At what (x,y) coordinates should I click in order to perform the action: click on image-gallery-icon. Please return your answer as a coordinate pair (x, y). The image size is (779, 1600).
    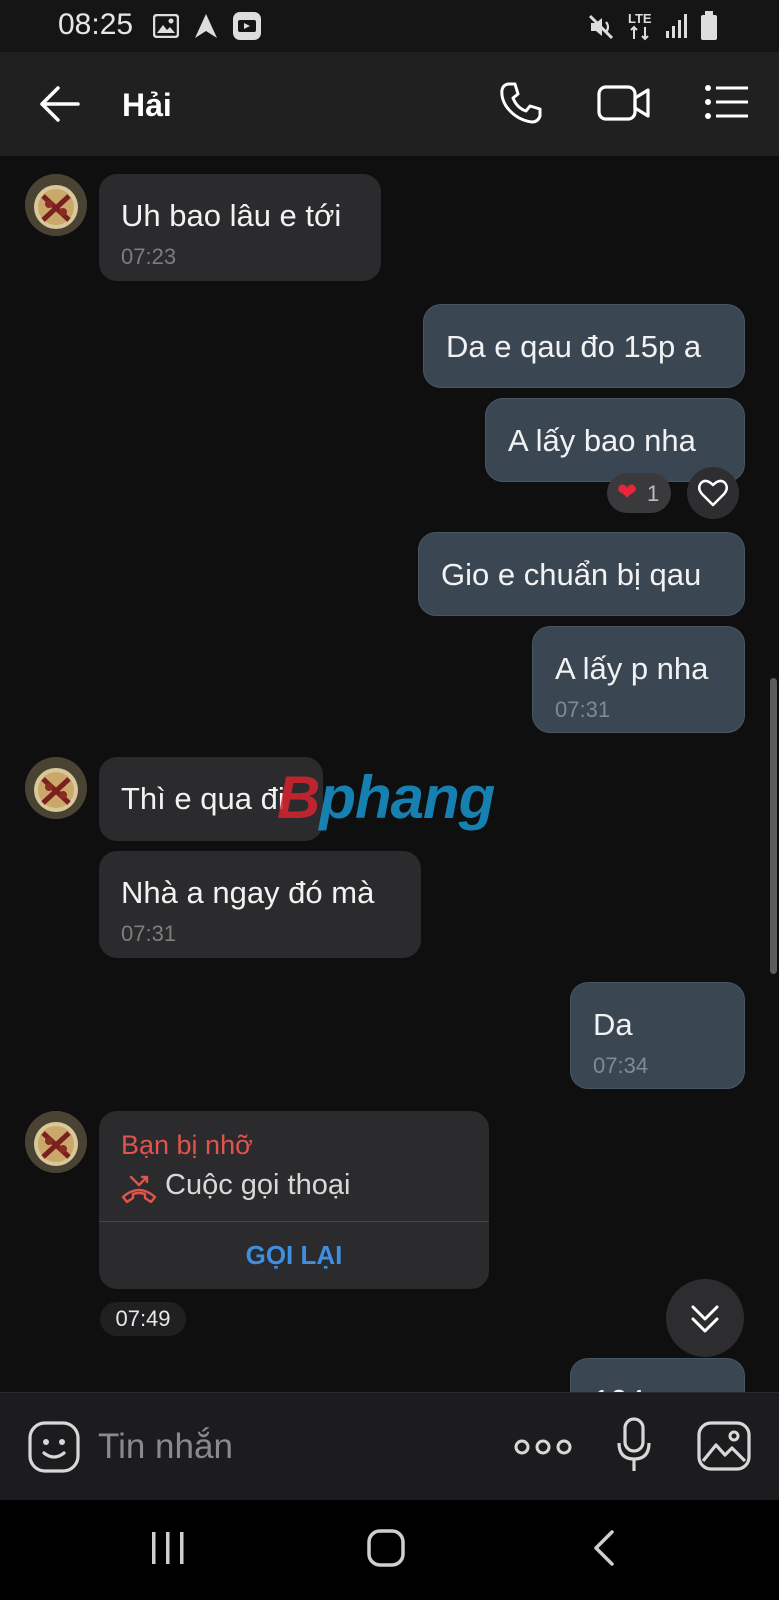
    Looking at the image, I should click on (724, 1448).